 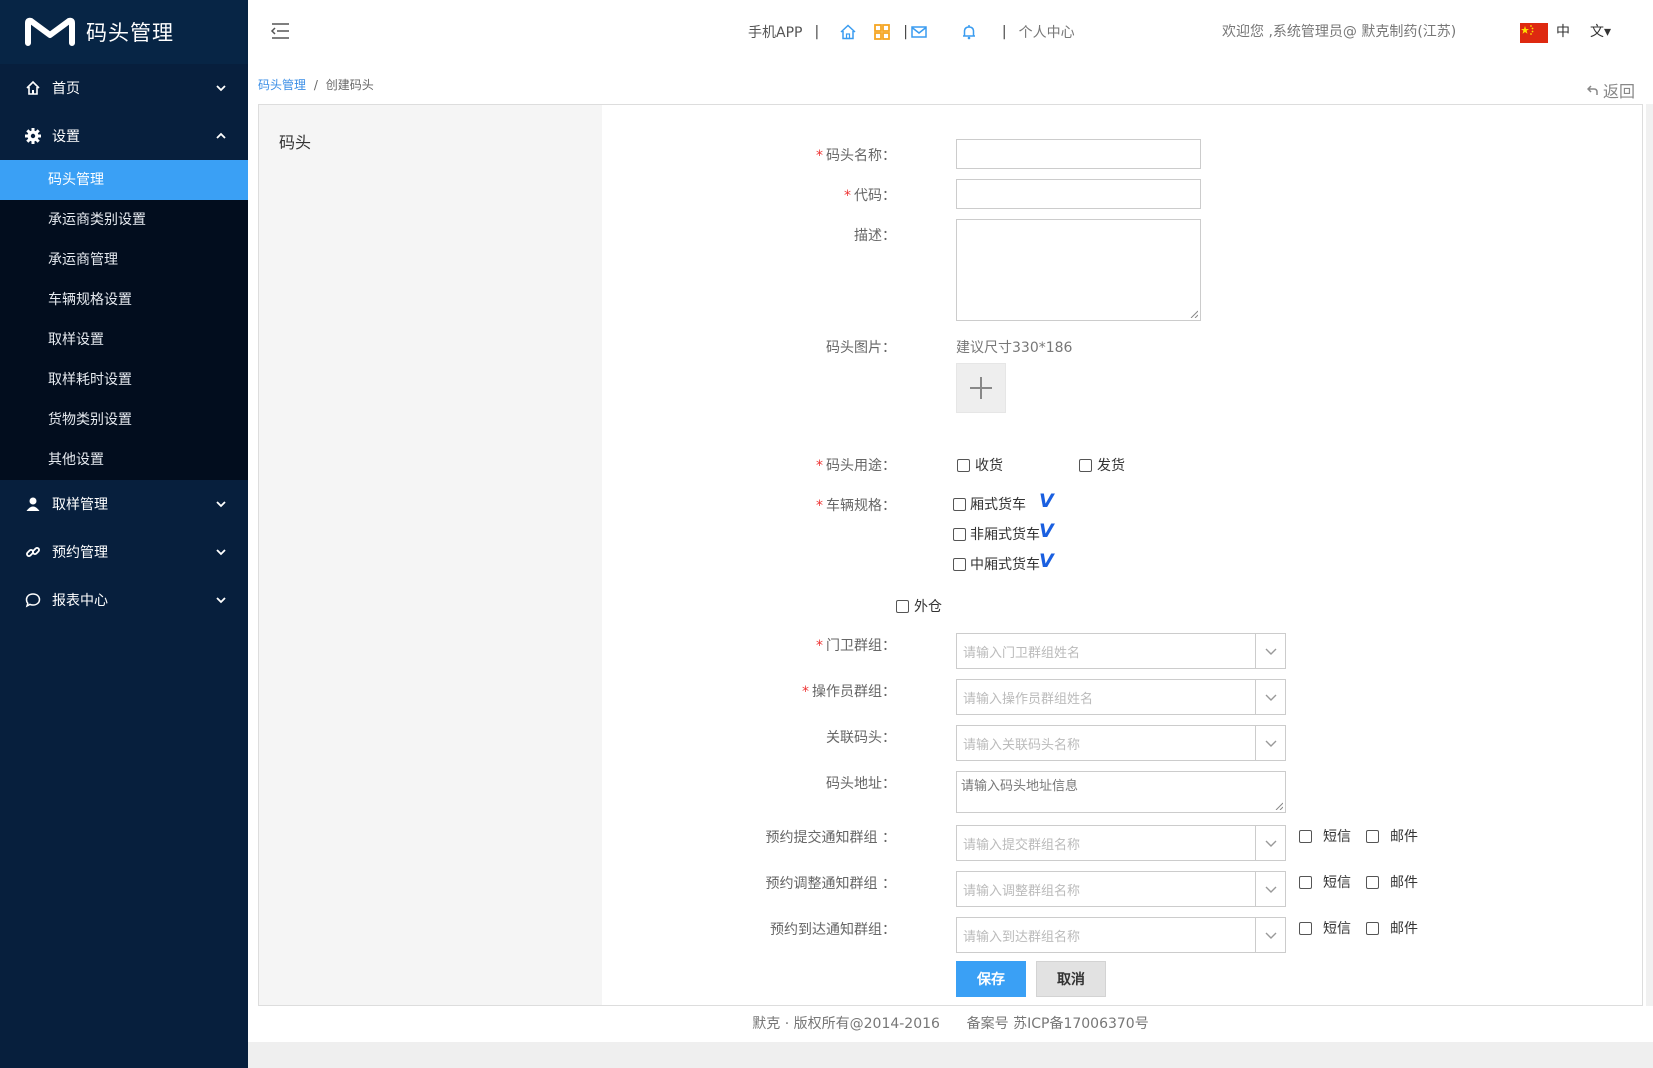 What do you see at coordinates (124, 260) in the screenshot?
I see `sidebar-item-carrier-management: 承运商管理` at bounding box center [124, 260].